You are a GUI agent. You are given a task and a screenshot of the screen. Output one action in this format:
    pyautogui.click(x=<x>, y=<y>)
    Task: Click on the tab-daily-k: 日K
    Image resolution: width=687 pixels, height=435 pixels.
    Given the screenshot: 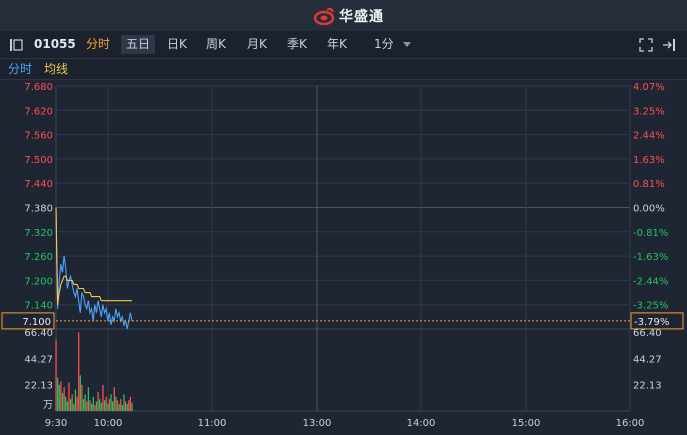 What is the action you would take?
    pyautogui.click(x=177, y=44)
    